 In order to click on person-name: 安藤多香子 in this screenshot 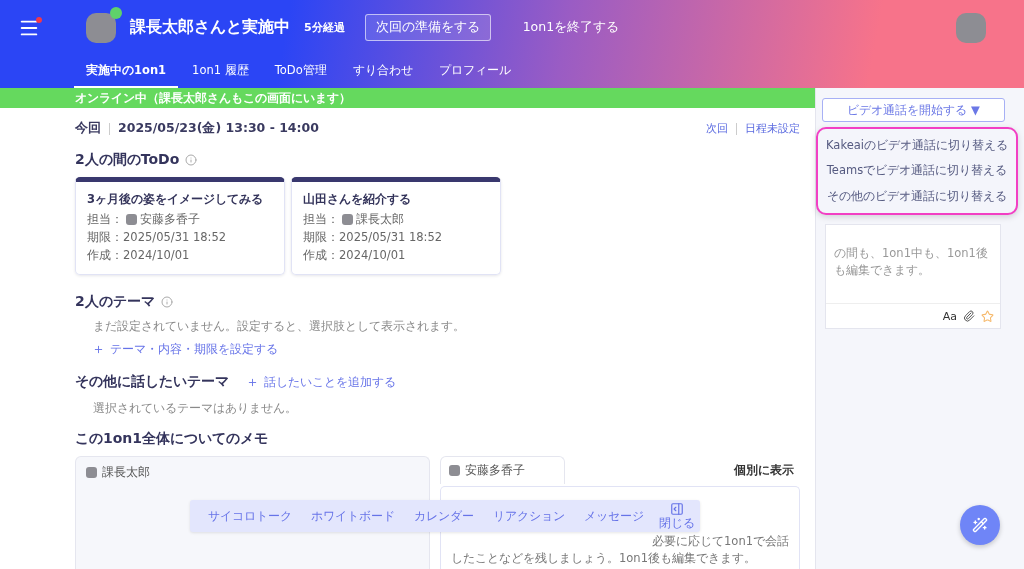, I will do `click(495, 470)`.